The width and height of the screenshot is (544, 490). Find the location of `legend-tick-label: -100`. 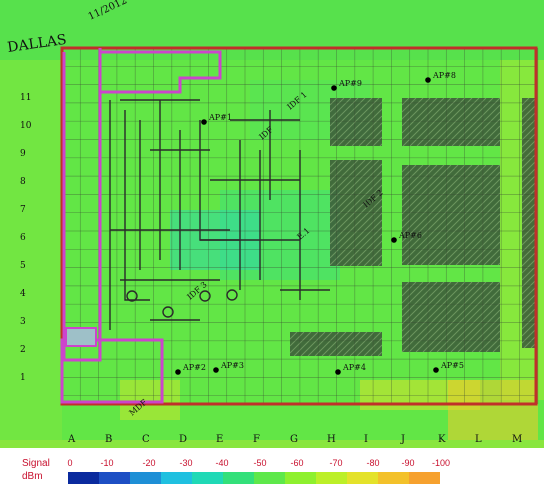

legend-tick-label: -100 is located at coordinates (441, 463).